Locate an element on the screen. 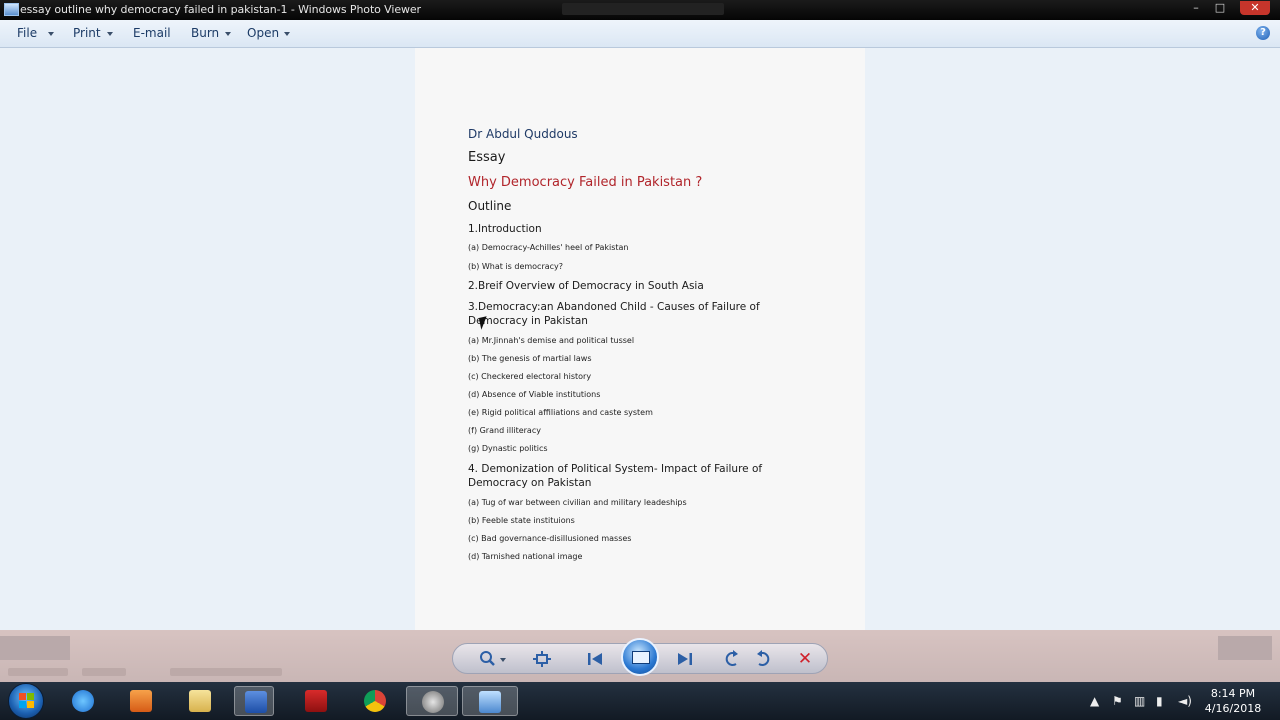 Image resolution: width=1280 pixels, height=720 pixels. taskbar-acrobat is located at coordinates (315, 701).